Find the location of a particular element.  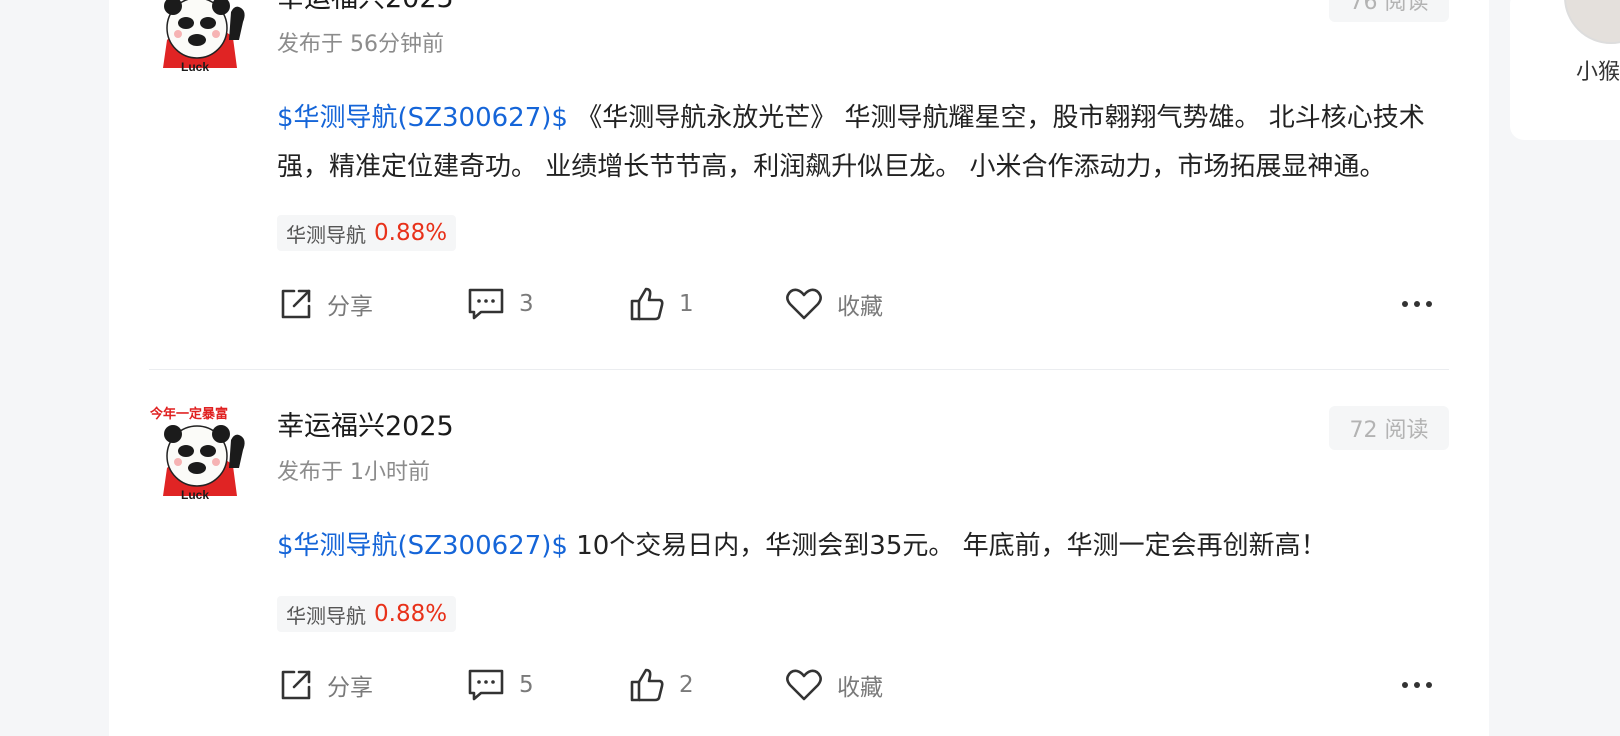

comment-button: 3 is located at coordinates (500, 304).